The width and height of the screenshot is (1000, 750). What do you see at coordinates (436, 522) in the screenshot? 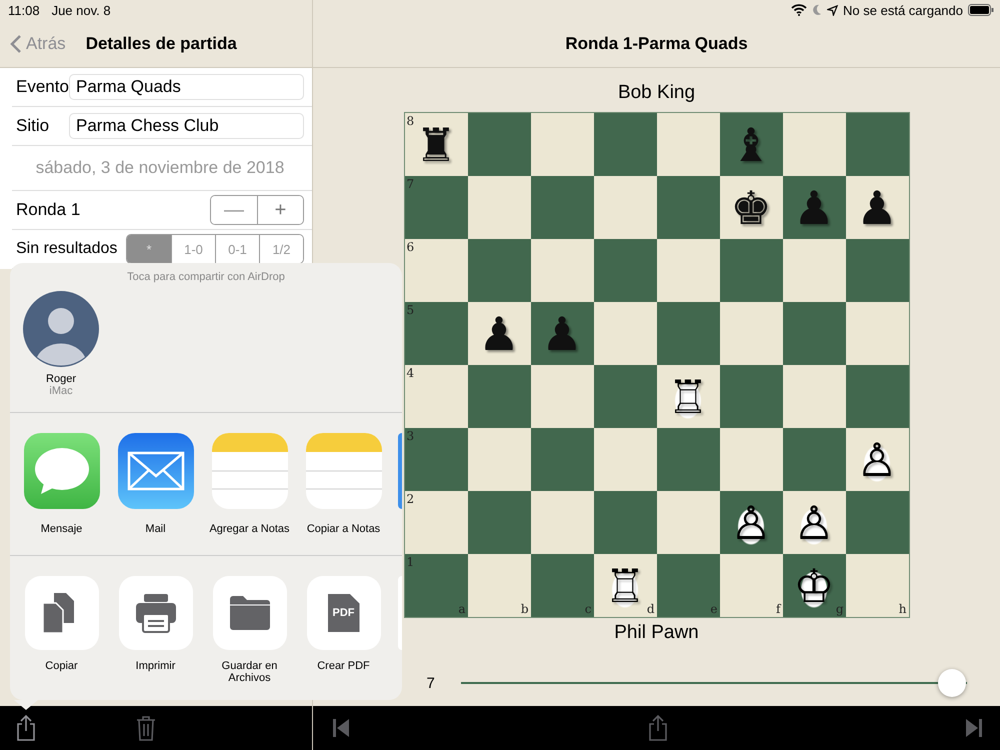
I see `board-square: 2` at bounding box center [436, 522].